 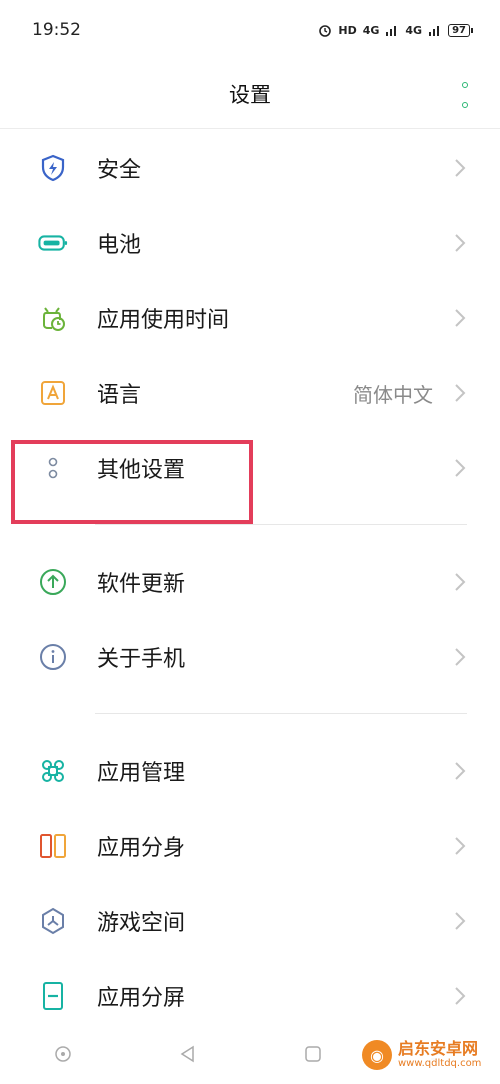 What do you see at coordinates (465, 95) in the screenshot?
I see `more-options-button` at bounding box center [465, 95].